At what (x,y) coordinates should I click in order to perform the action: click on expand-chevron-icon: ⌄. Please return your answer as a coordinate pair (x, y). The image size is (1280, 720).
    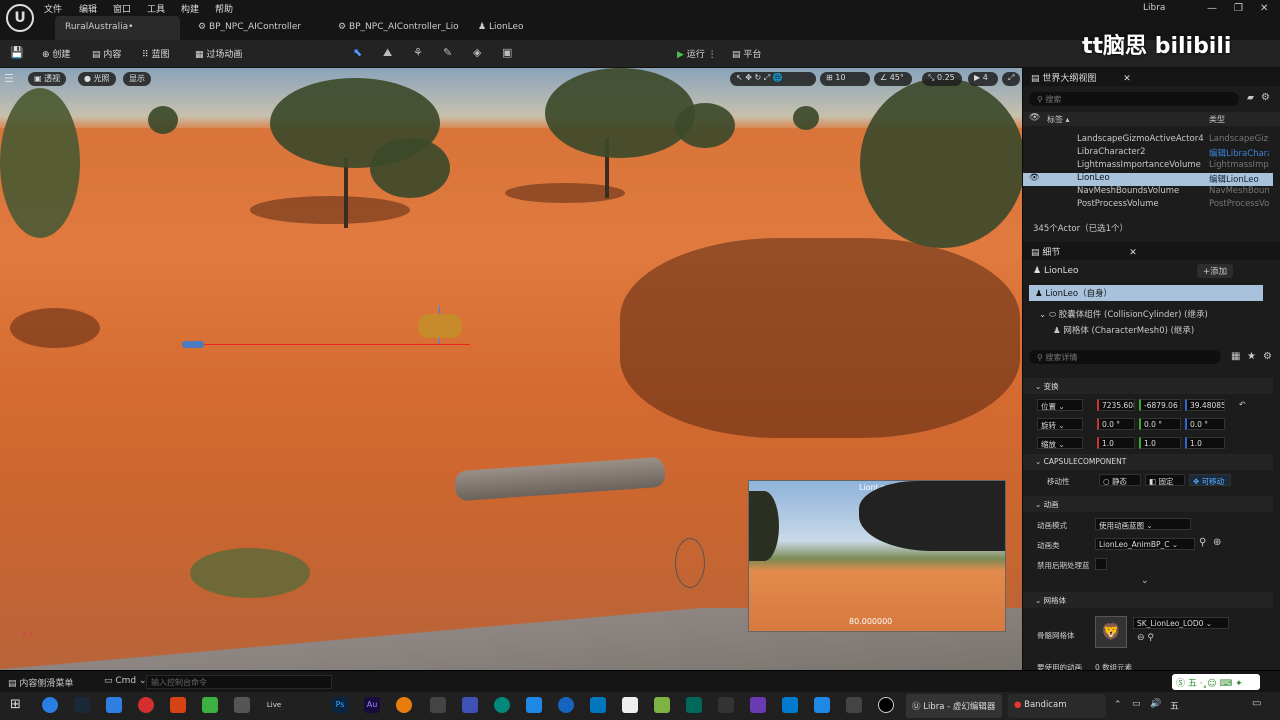
    Looking at the image, I should click on (1145, 581).